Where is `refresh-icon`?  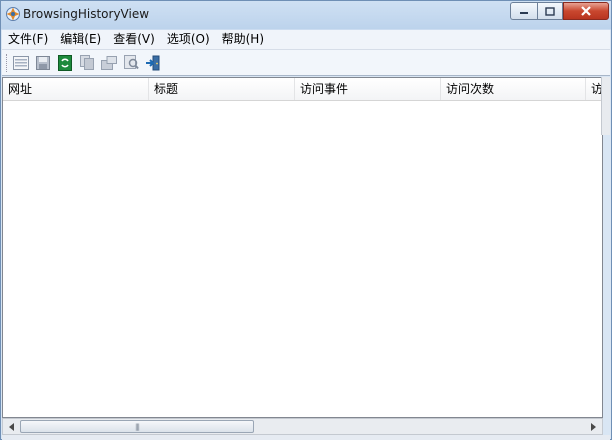
refresh-icon is located at coordinates (65, 62).